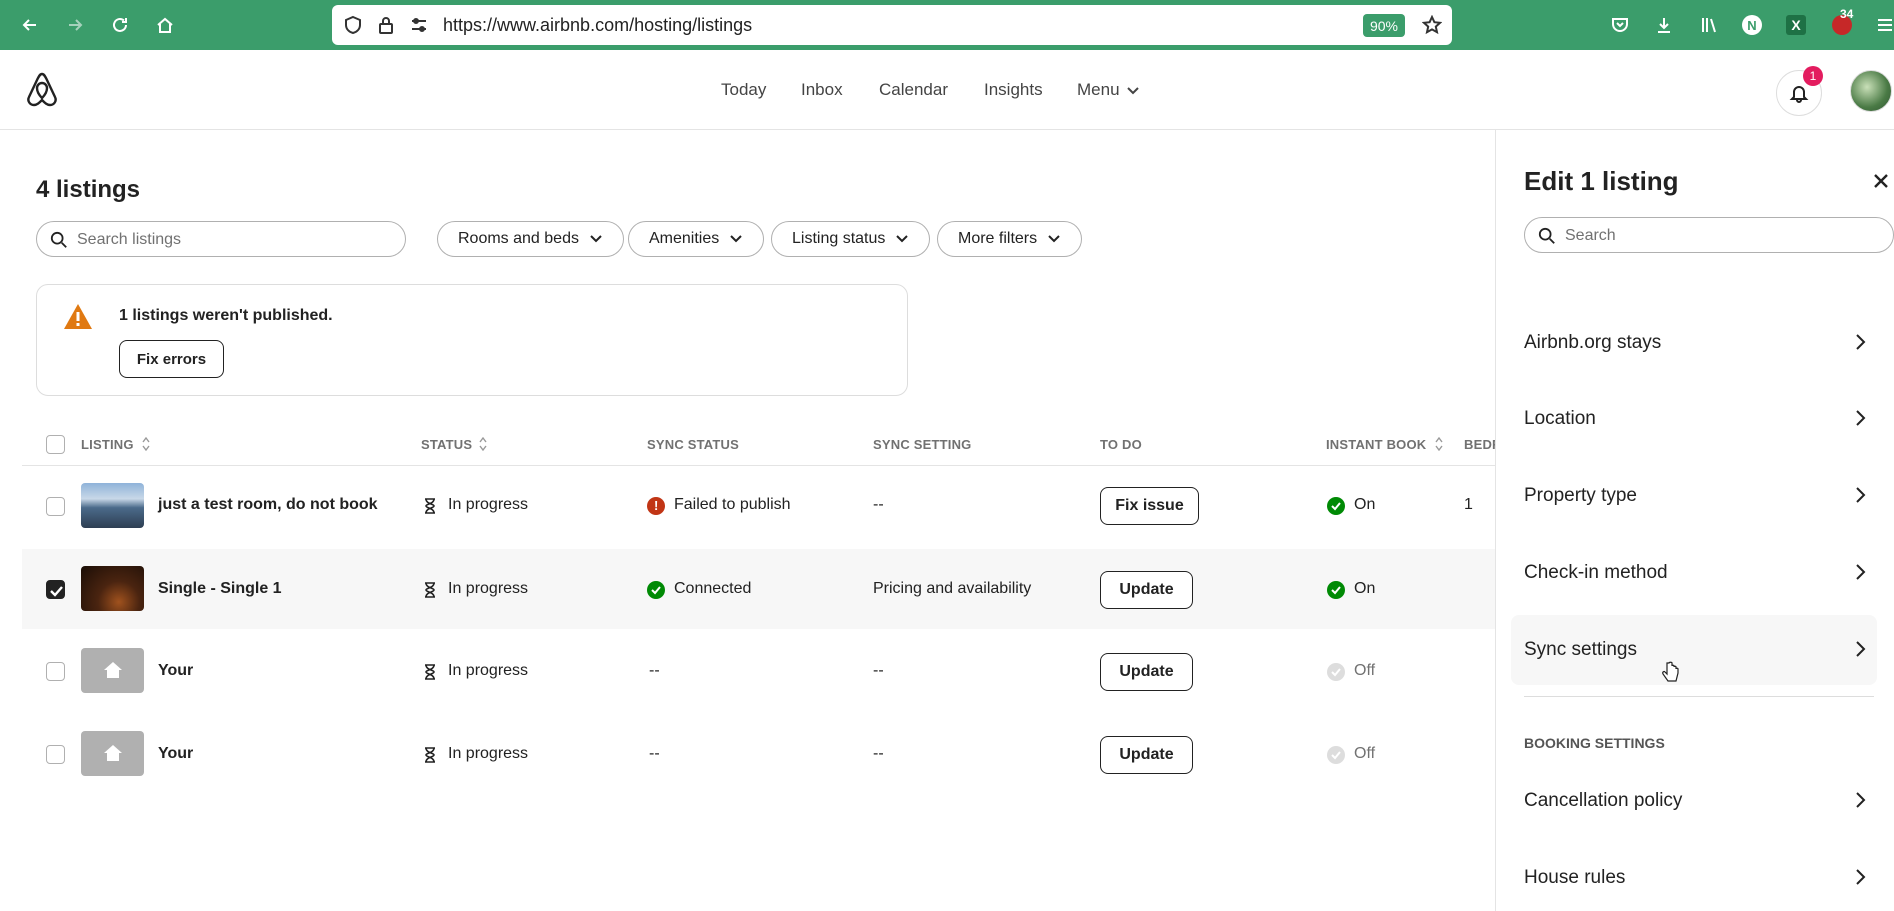 This screenshot has width=1894, height=911. I want to click on bookmark-star-icon, so click(1432, 24).